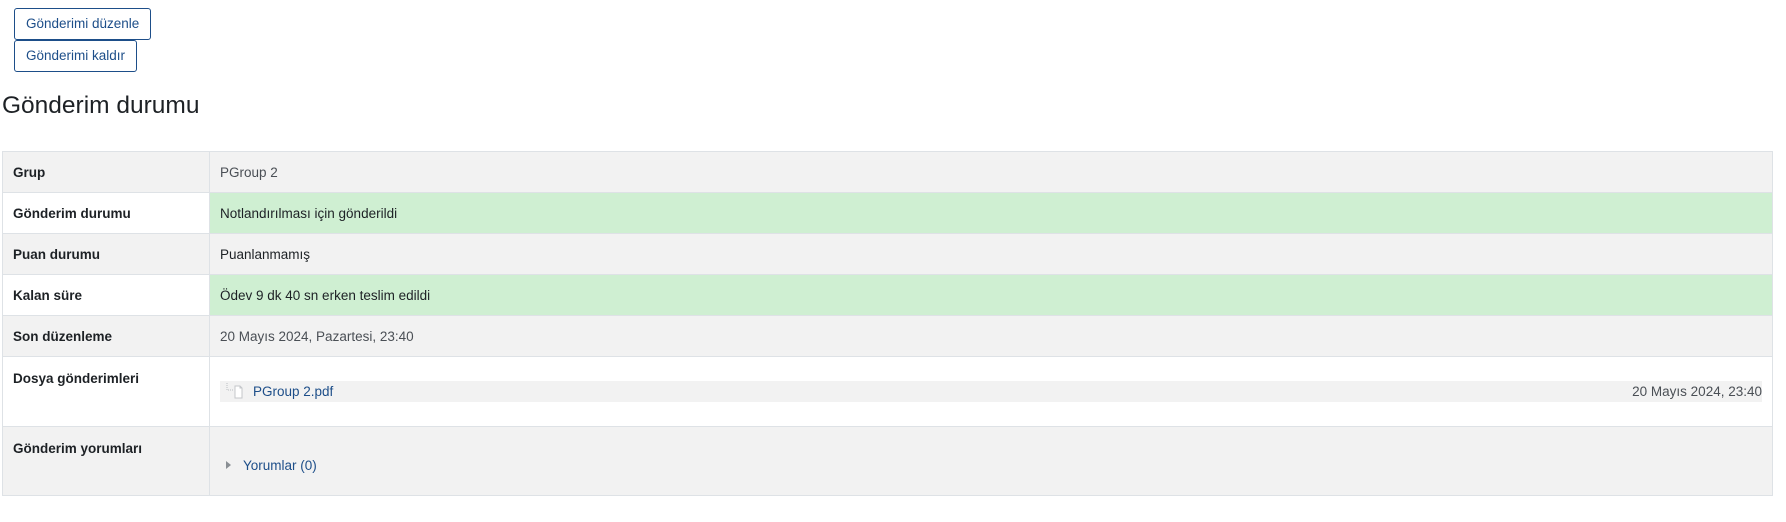  I want to click on row-label-submission-comments: Gönderim yorumları, so click(106, 461).